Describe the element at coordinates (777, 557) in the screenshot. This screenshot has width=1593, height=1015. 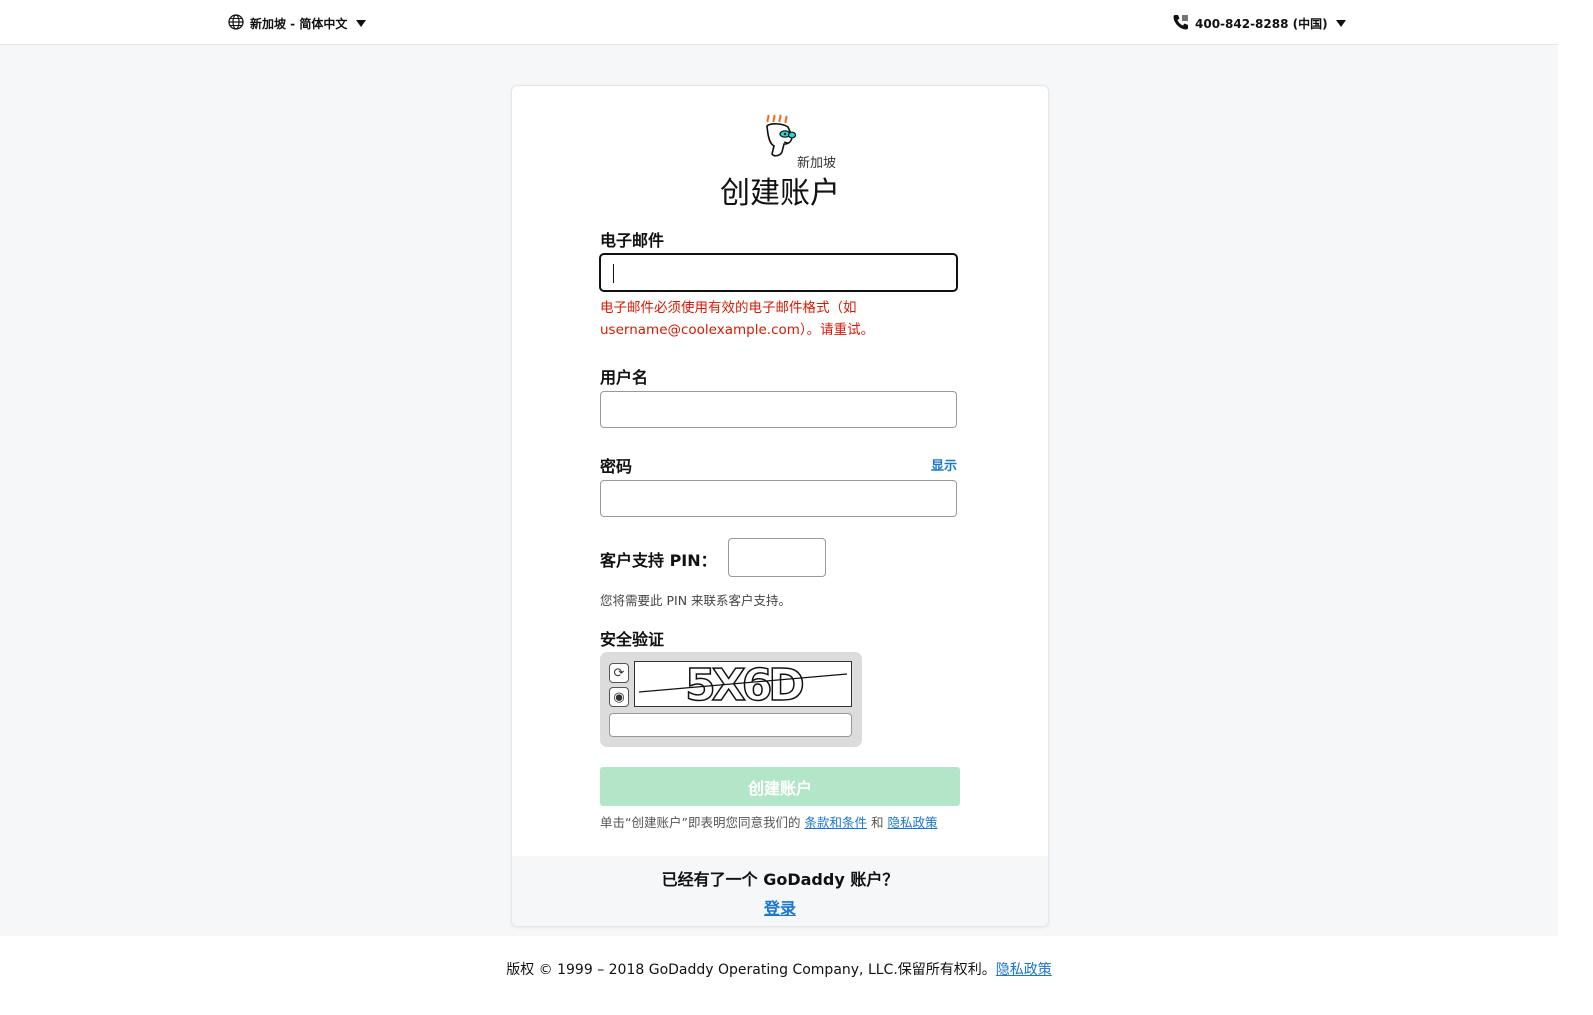
I see `pin-field` at that location.